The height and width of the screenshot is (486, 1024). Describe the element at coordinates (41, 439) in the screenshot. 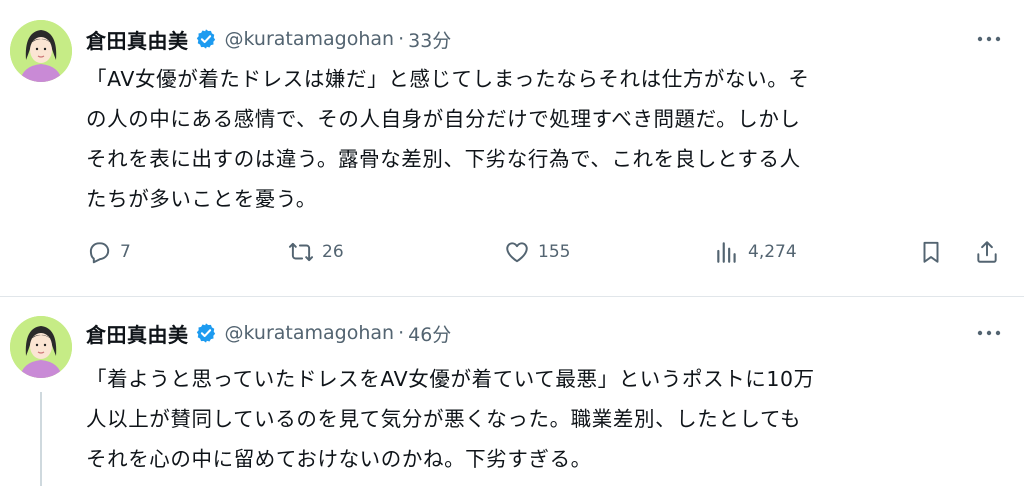

I see `thread-connector-line` at that location.